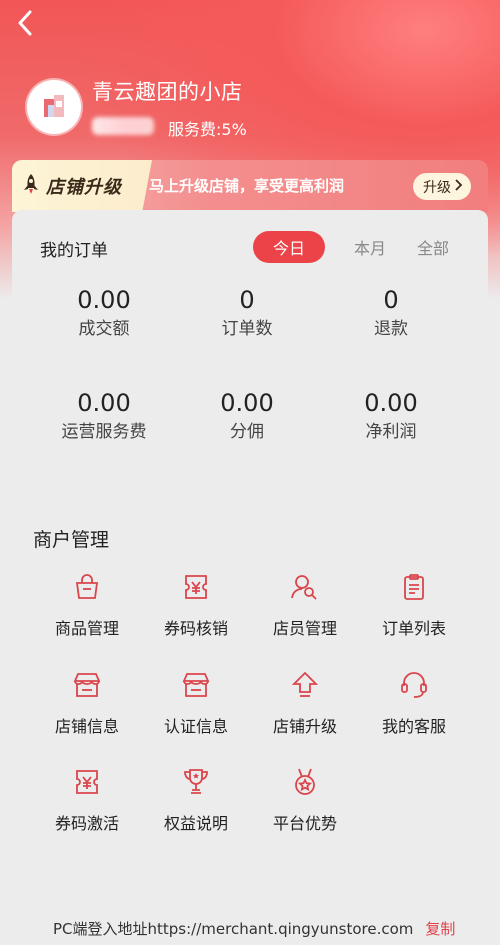 This screenshot has width=500, height=945. Describe the element at coordinates (87, 685) in the screenshot. I see `storefront-icon` at that location.